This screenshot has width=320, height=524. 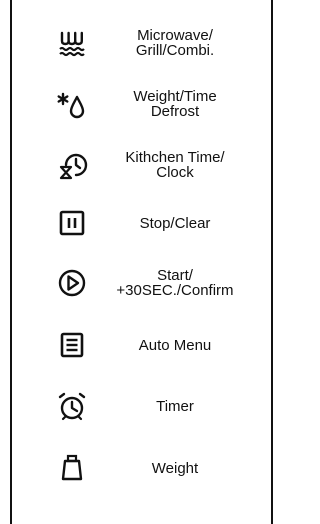 What do you see at coordinates (72, 104) in the screenshot?
I see `snowflake-drop-defrost-icon` at bounding box center [72, 104].